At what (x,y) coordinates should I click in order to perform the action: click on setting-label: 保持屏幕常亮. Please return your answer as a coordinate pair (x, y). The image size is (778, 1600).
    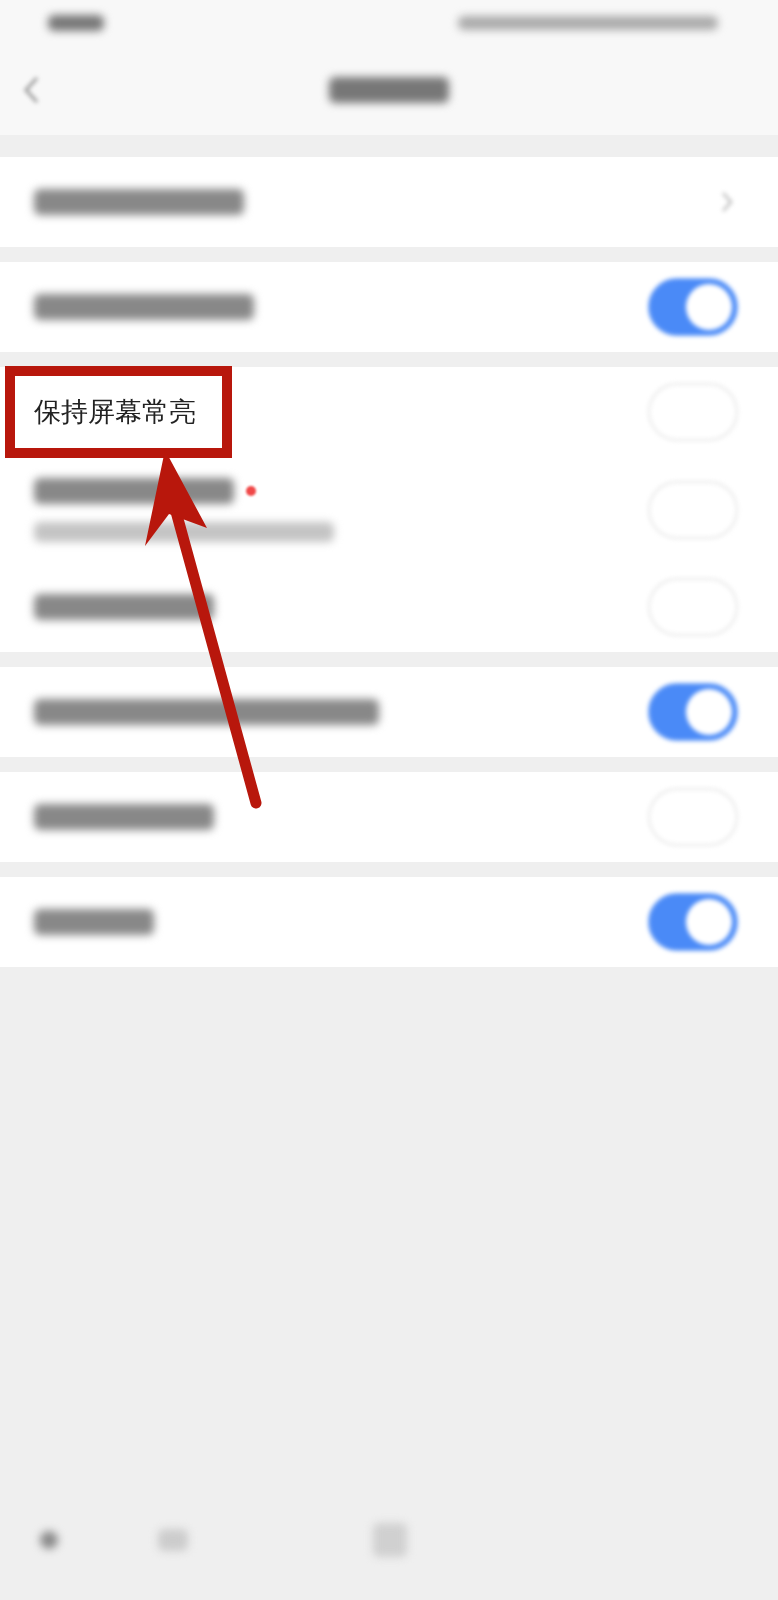
    Looking at the image, I should click on (115, 411).